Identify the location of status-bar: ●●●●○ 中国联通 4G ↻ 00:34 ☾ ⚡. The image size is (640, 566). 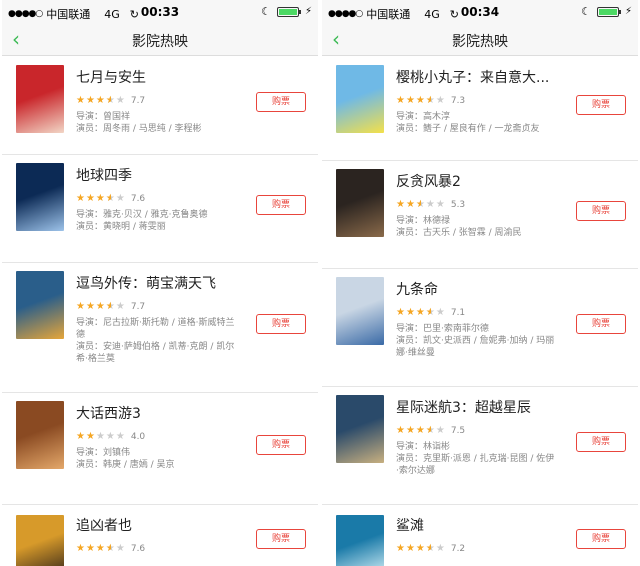
(480, 12).